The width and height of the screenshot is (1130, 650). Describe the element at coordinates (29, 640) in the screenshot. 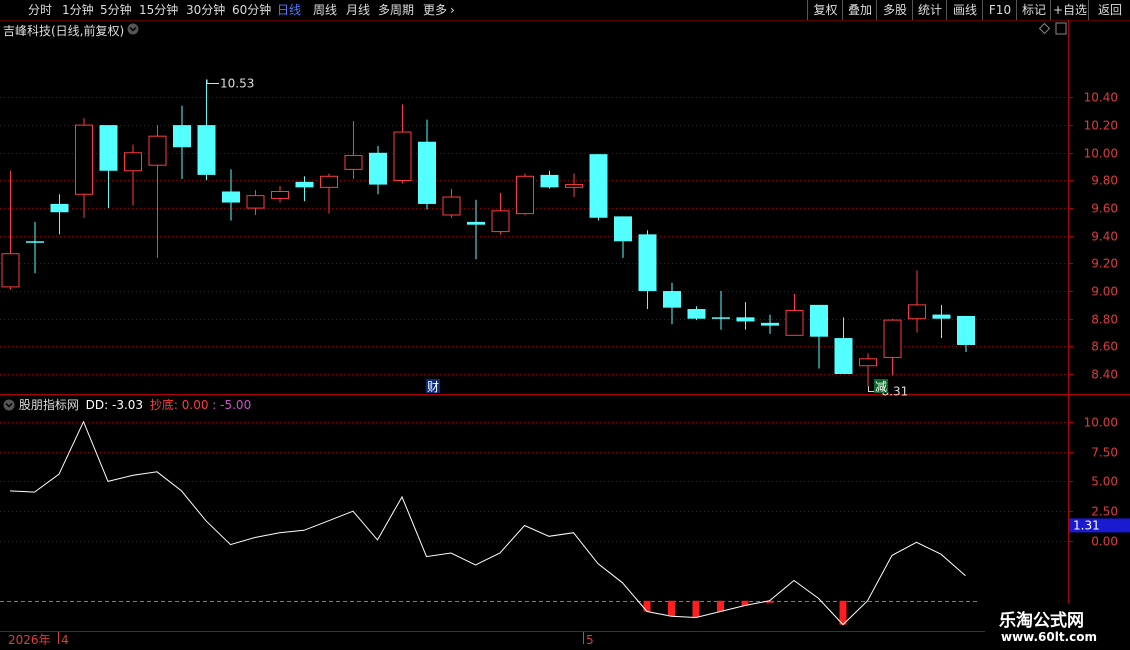

I see `date-year-label: 2026年` at that location.